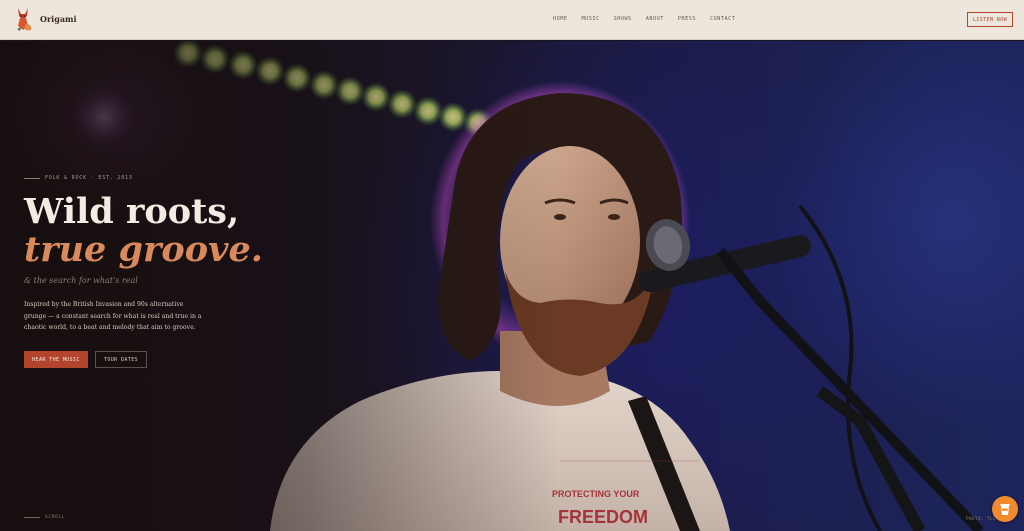  I want to click on fox-icon, so click(24, 19).